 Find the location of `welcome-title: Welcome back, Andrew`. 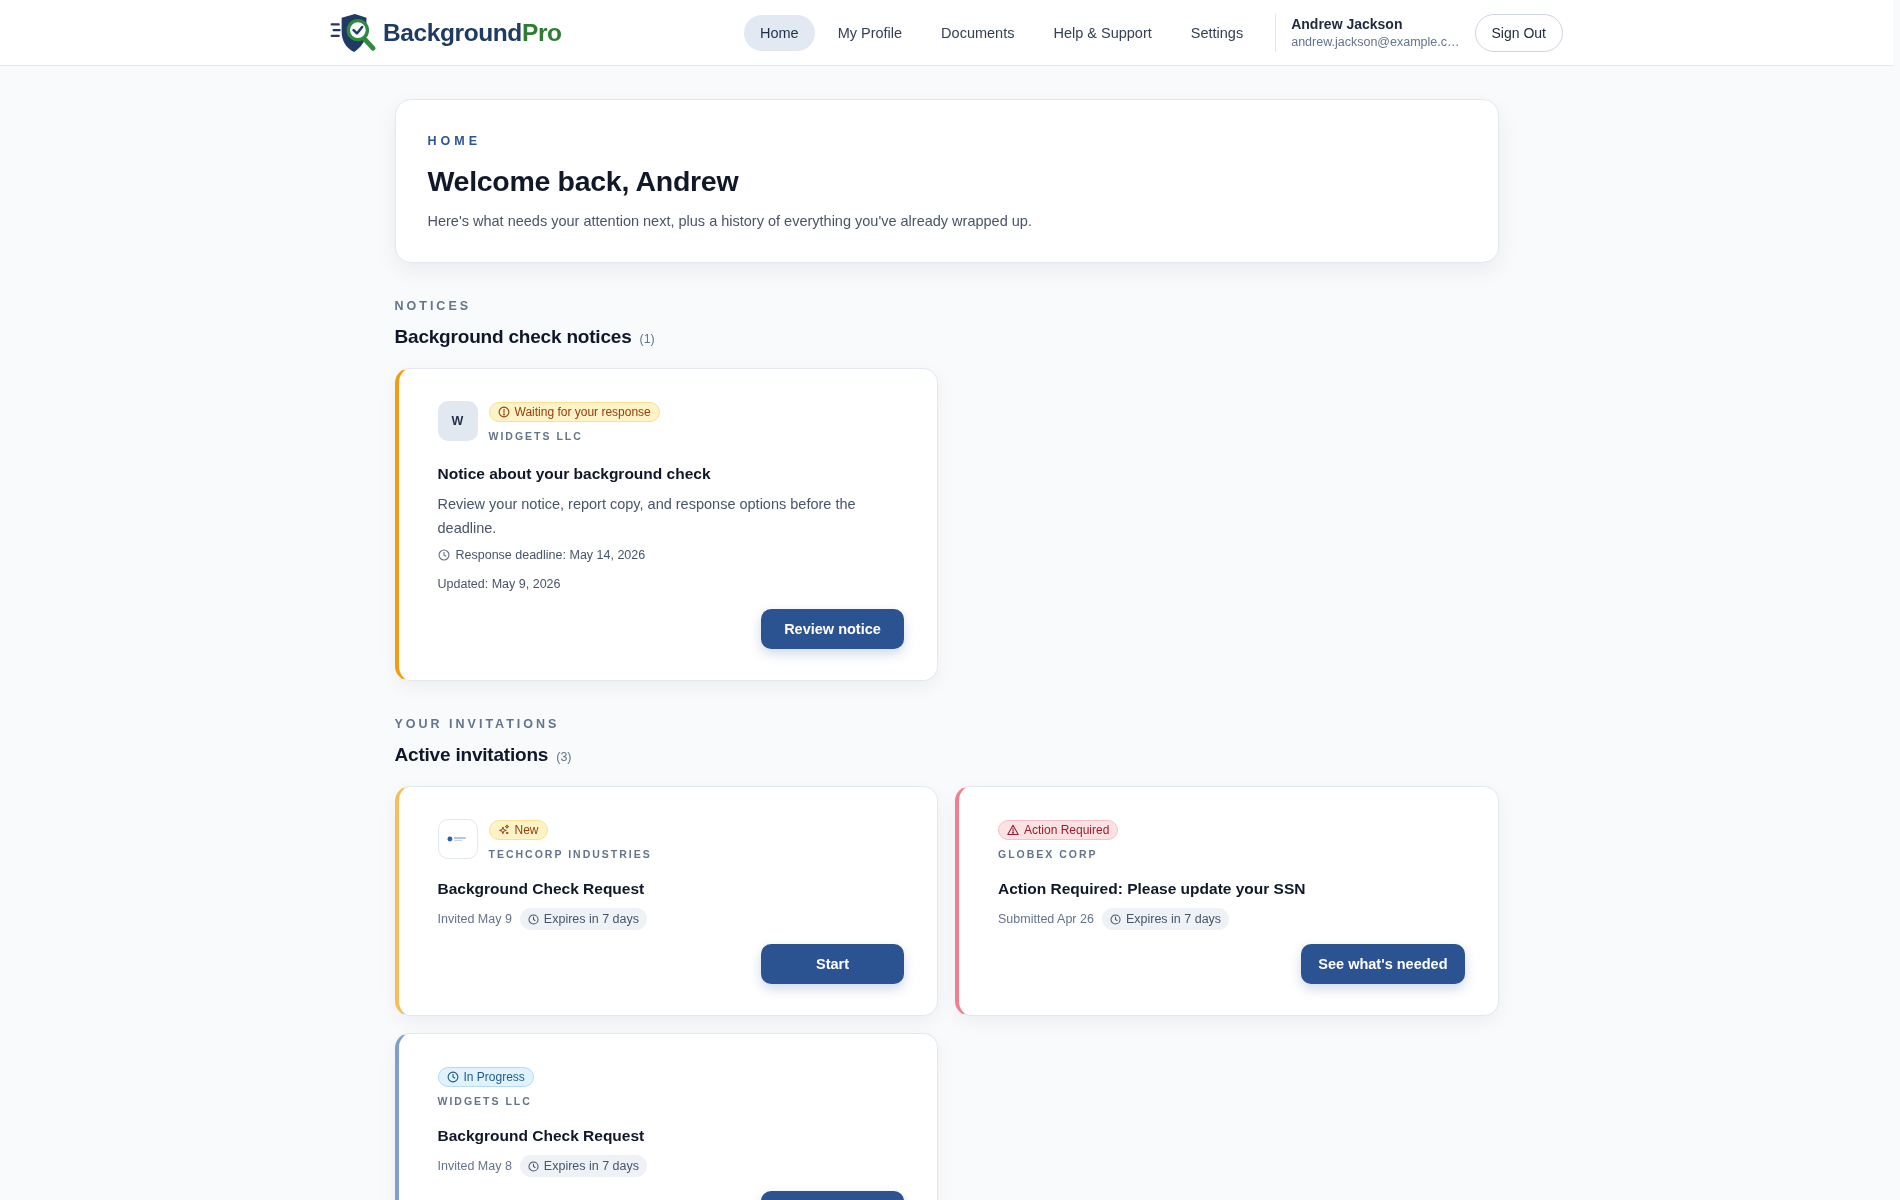

welcome-title: Welcome back, Andrew is located at coordinates (583, 181).